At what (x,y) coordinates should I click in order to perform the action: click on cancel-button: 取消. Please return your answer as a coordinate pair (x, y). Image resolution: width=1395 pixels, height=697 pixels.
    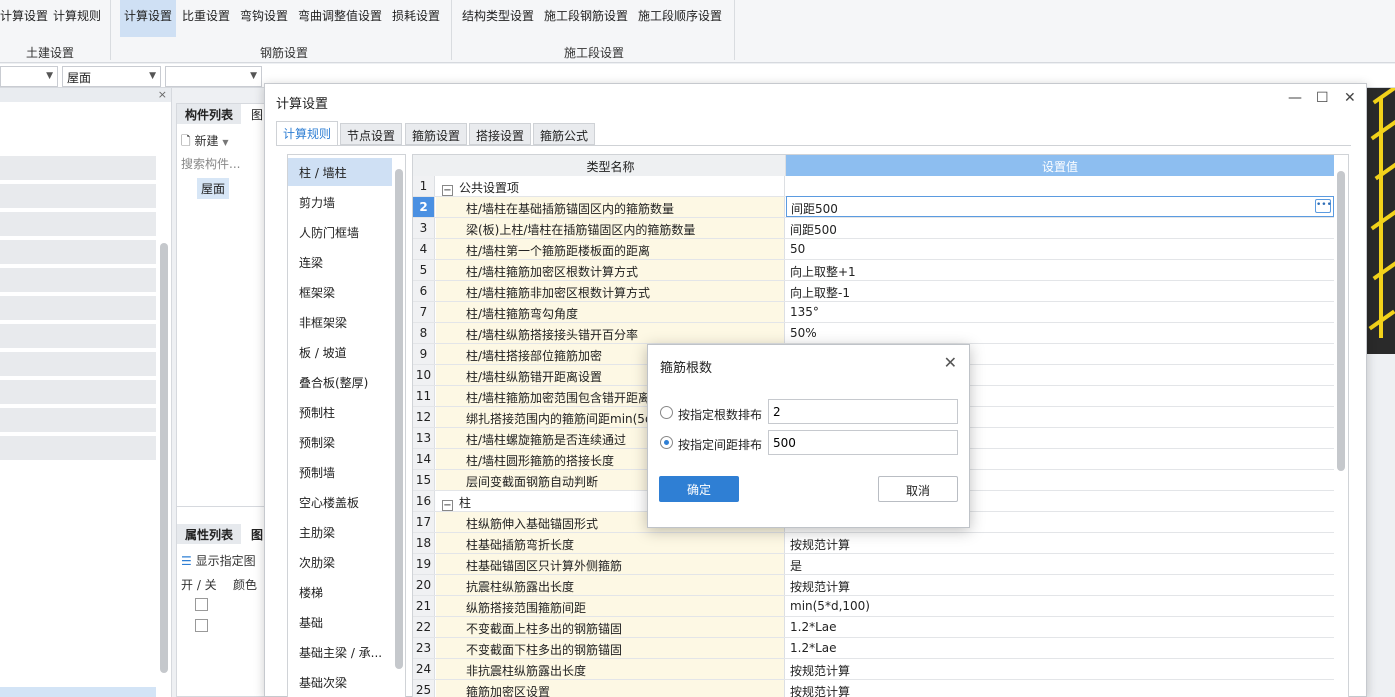
    Looking at the image, I should click on (918, 489).